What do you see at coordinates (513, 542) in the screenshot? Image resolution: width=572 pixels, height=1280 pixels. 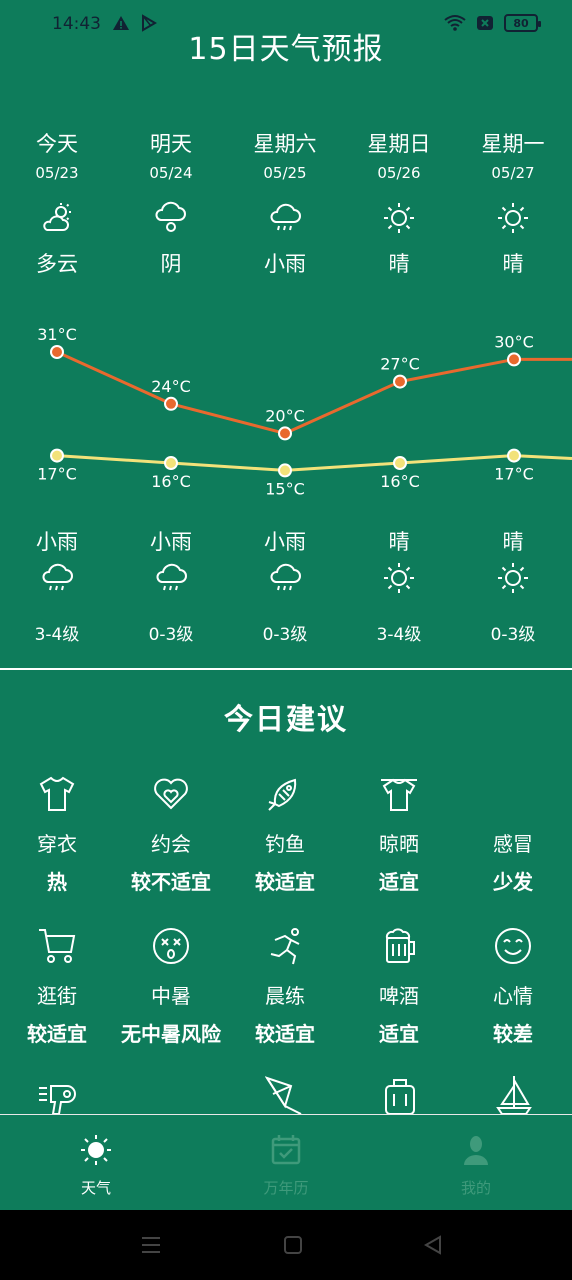 I see `night-weather: 晴` at bounding box center [513, 542].